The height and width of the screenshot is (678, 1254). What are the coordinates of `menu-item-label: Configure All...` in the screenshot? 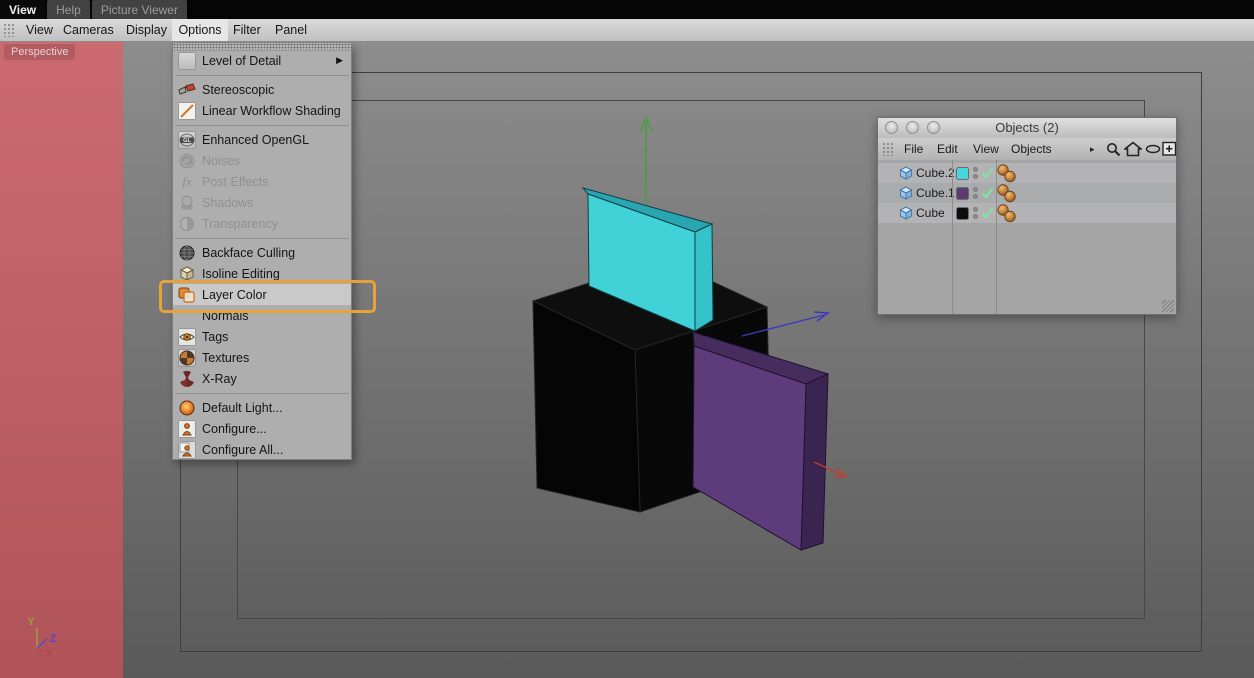 It's located at (243, 449).